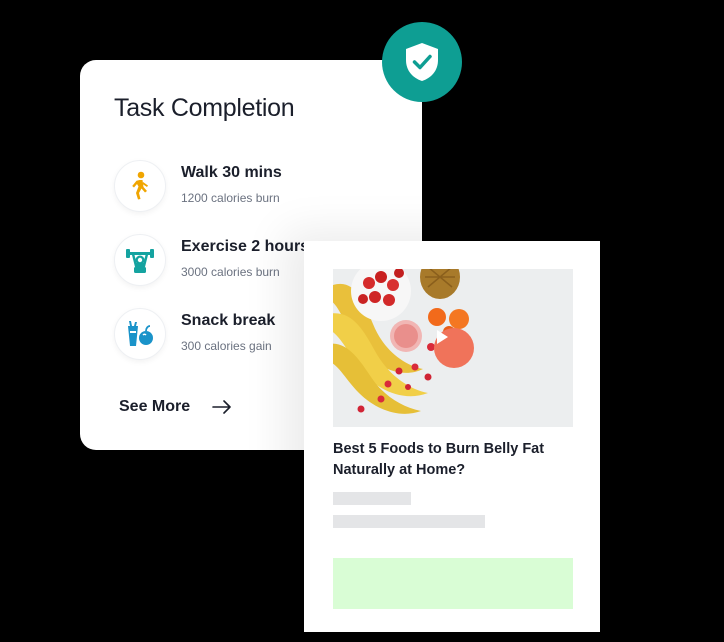 The image size is (724, 642). Describe the element at coordinates (245, 246) in the screenshot. I see `task-name: Exercise 2 hours` at that location.